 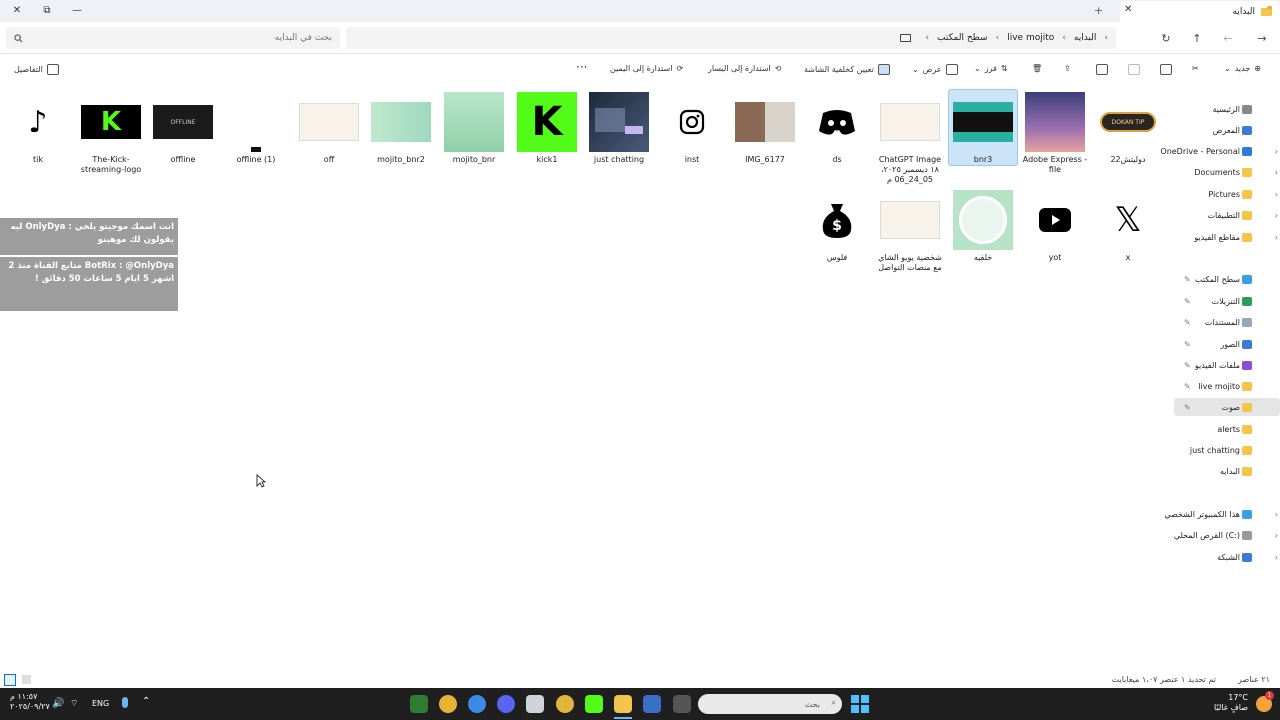 I want to click on share-button: ⇪, so click(x=1067, y=68).